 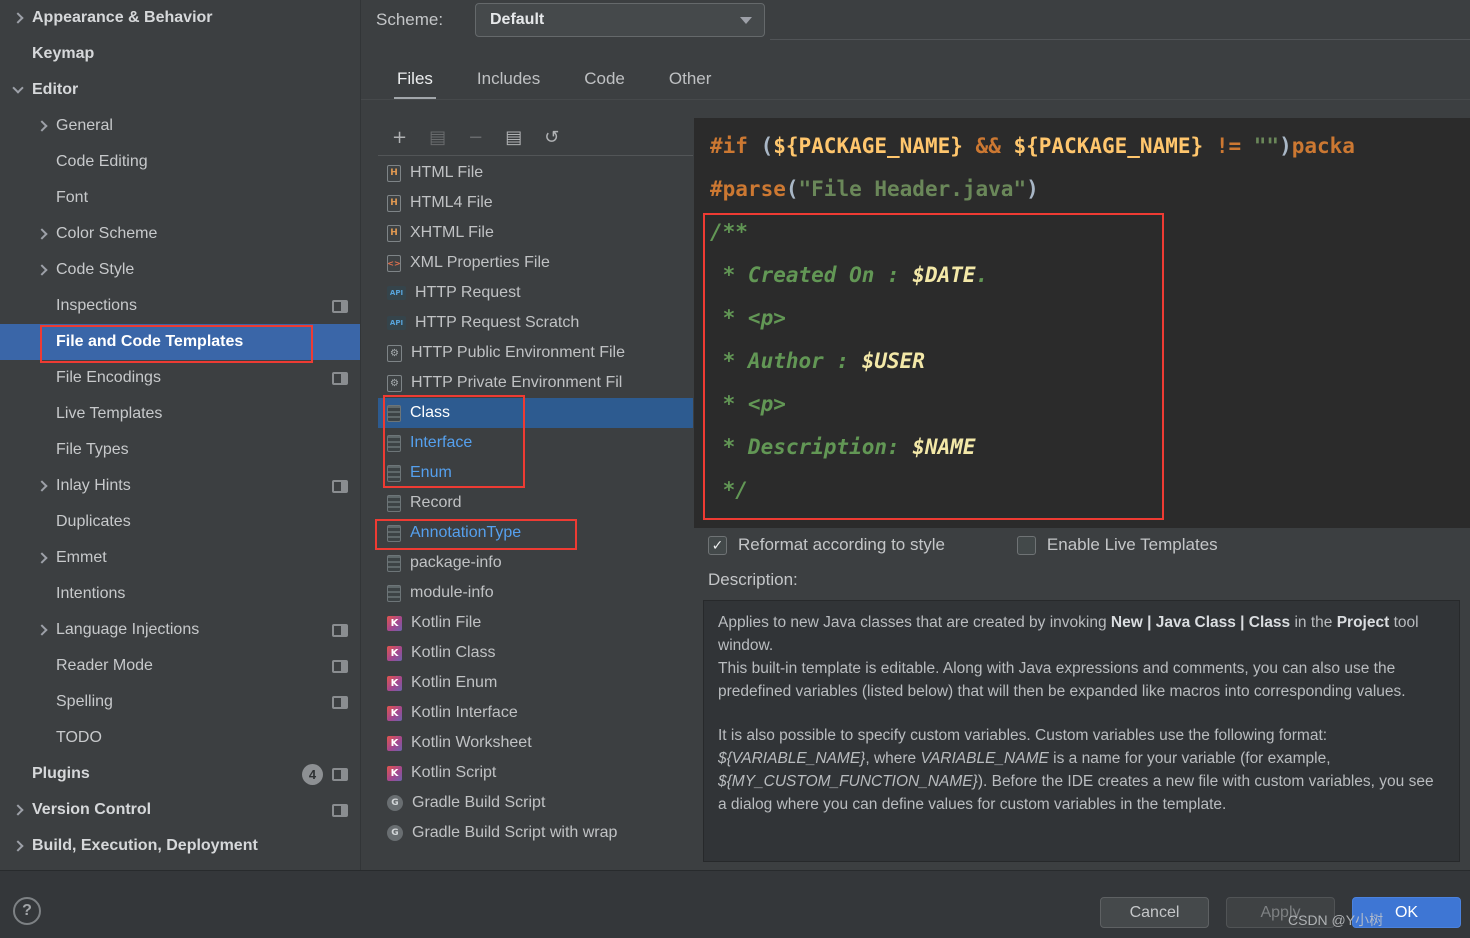 What do you see at coordinates (535, 413) in the screenshot?
I see `template-item-class: Class` at bounding box center [535, 413].